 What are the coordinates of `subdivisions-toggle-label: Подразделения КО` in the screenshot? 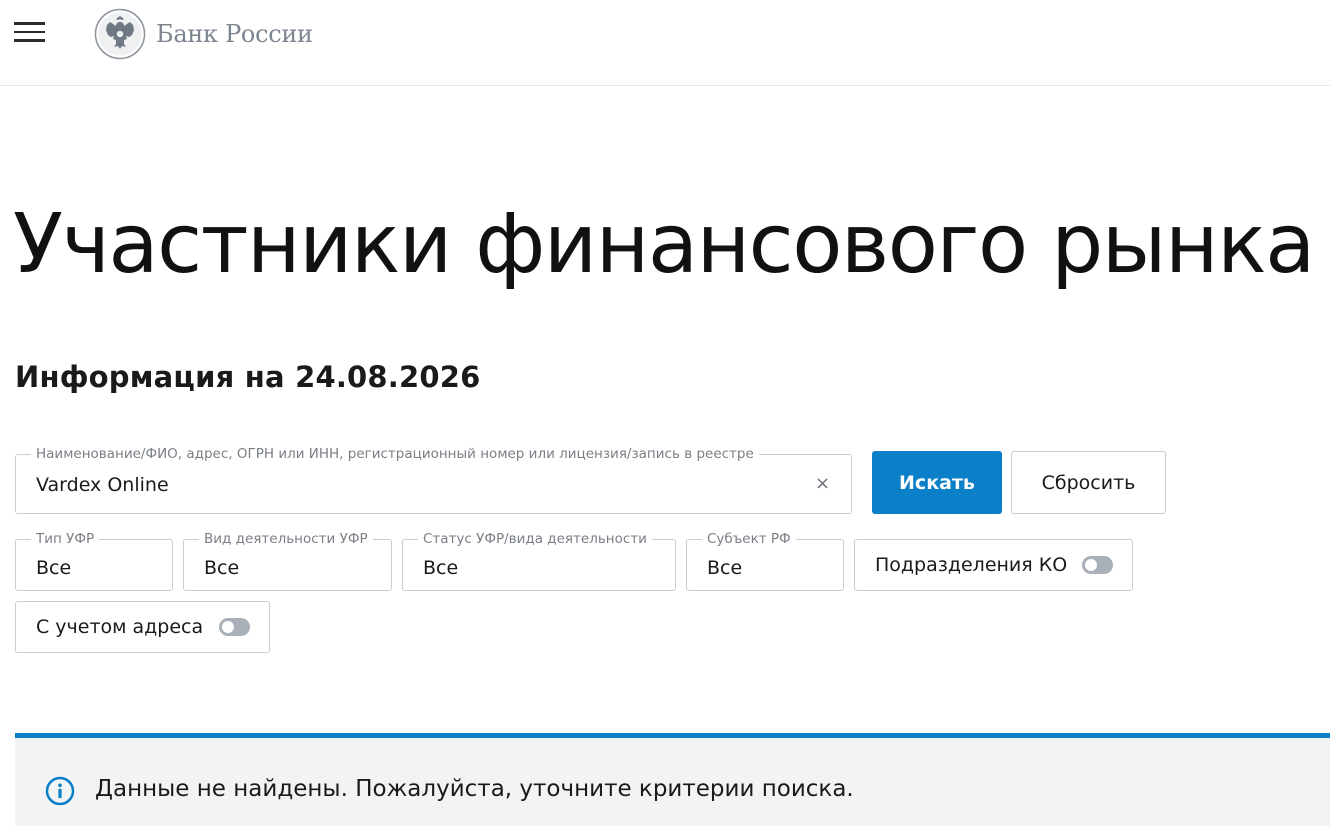 It's located at (971, 565).